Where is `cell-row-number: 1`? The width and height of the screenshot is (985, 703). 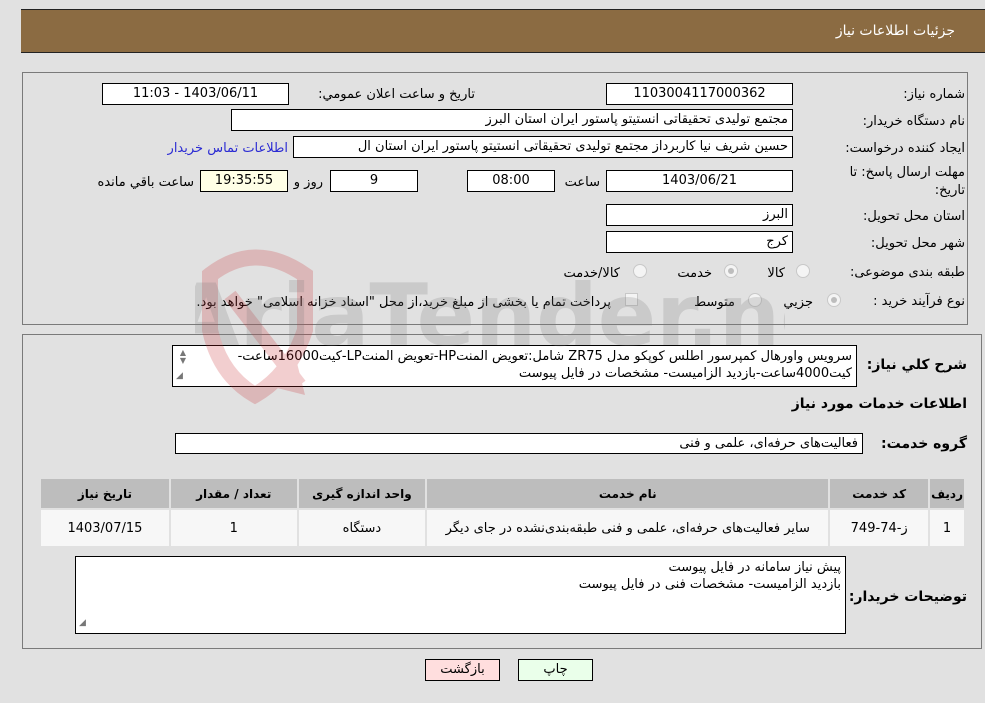 cell-row-number: 1 is located at coordinates (947, 528).